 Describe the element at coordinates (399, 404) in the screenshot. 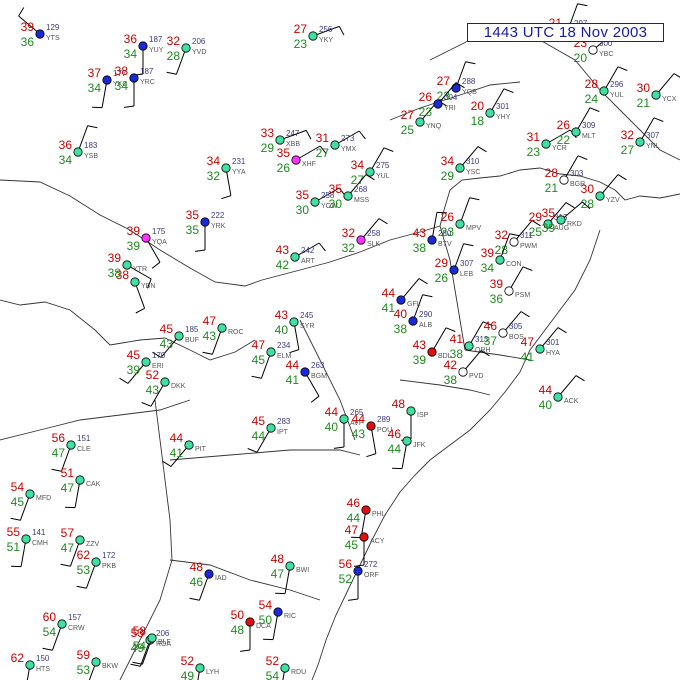

I see `station-temp: 48` at that location.